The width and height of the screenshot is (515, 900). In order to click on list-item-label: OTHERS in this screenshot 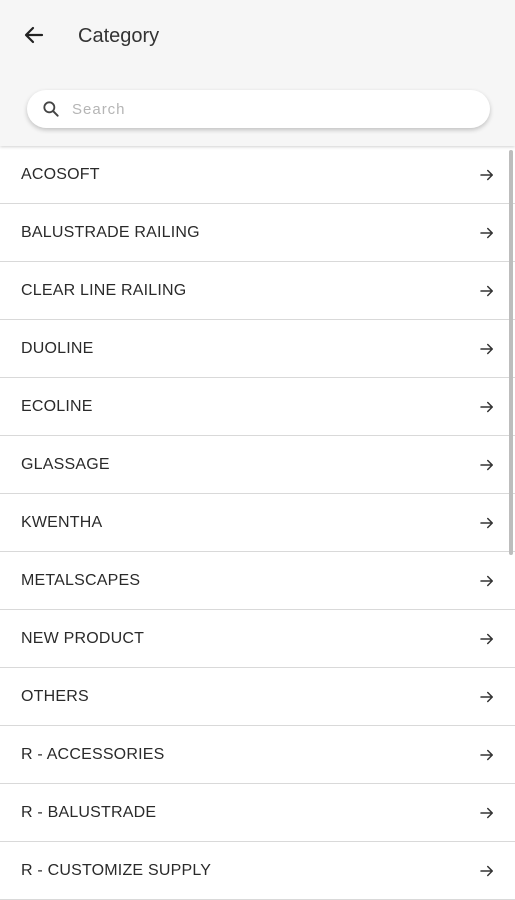, I will do `click(55, 696)`.